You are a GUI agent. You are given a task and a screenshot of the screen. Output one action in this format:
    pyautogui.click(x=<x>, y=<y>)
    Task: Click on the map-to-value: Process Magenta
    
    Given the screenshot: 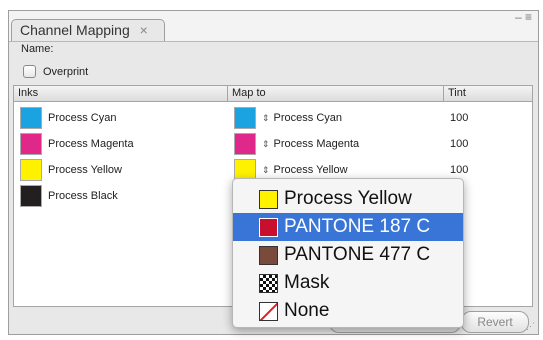 What is the action you would take?
    pyautogui.click(x=316, y=144)
    